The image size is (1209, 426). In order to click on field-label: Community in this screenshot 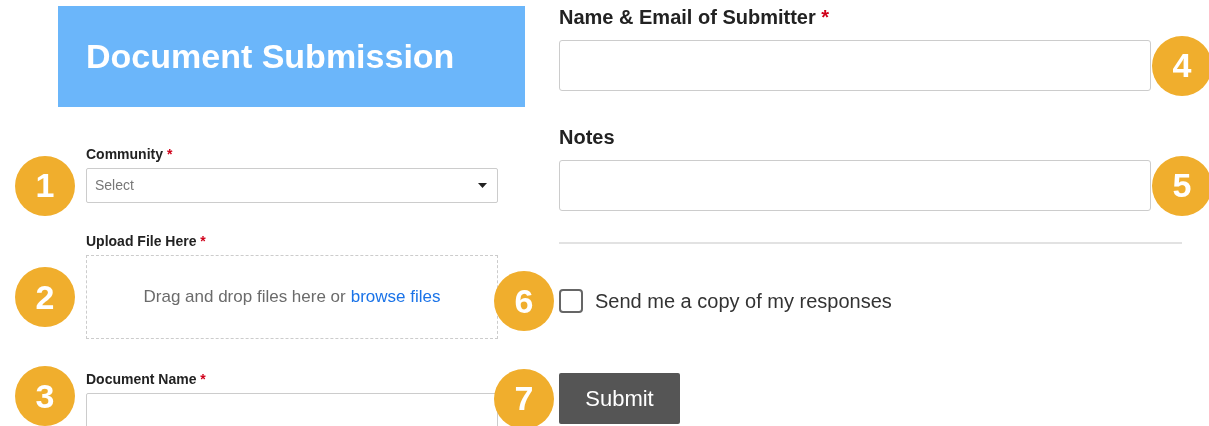, I will do `click(124, 154)`.